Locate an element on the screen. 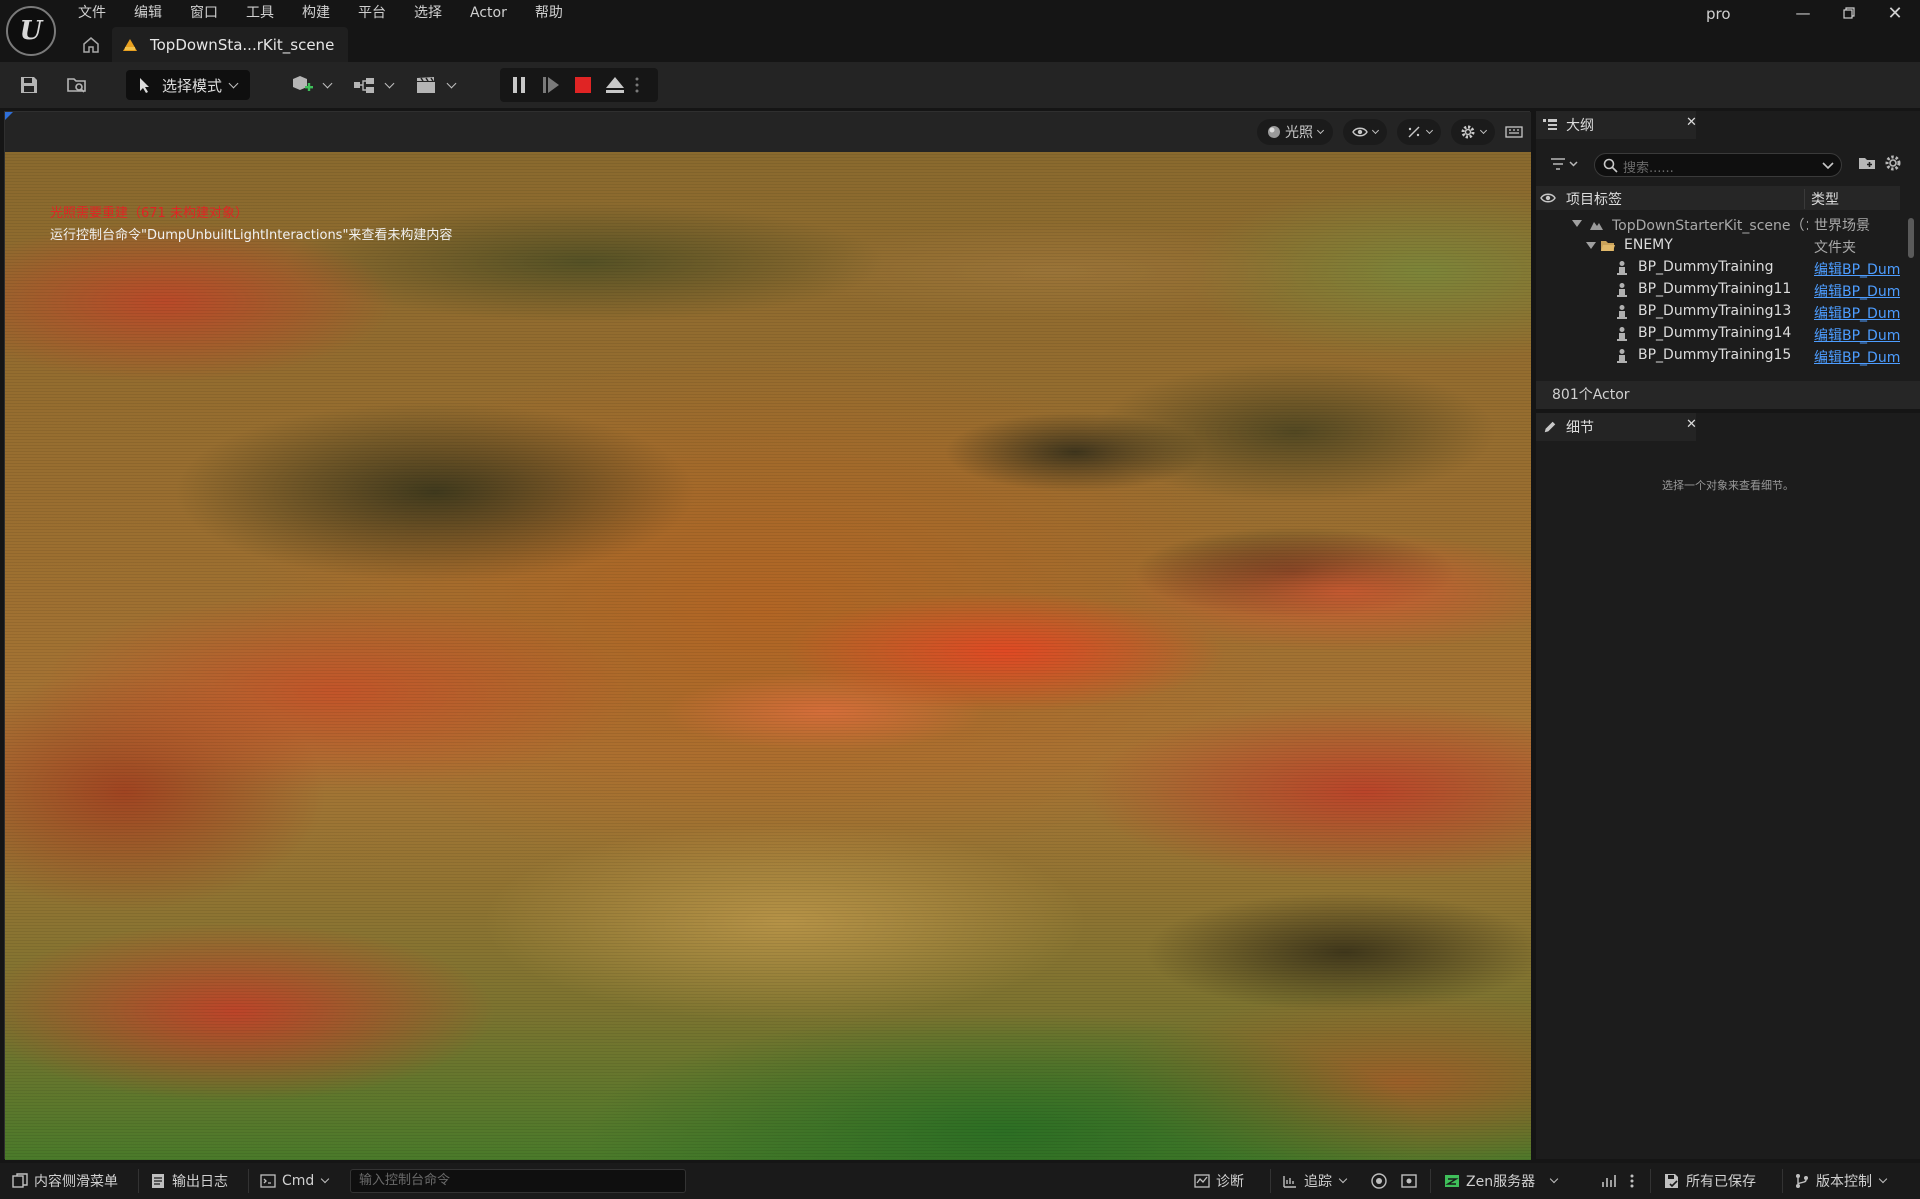 The height and width of the screenshot is (1199, 1920). gear-icon is located at coordinates (1893, 163).